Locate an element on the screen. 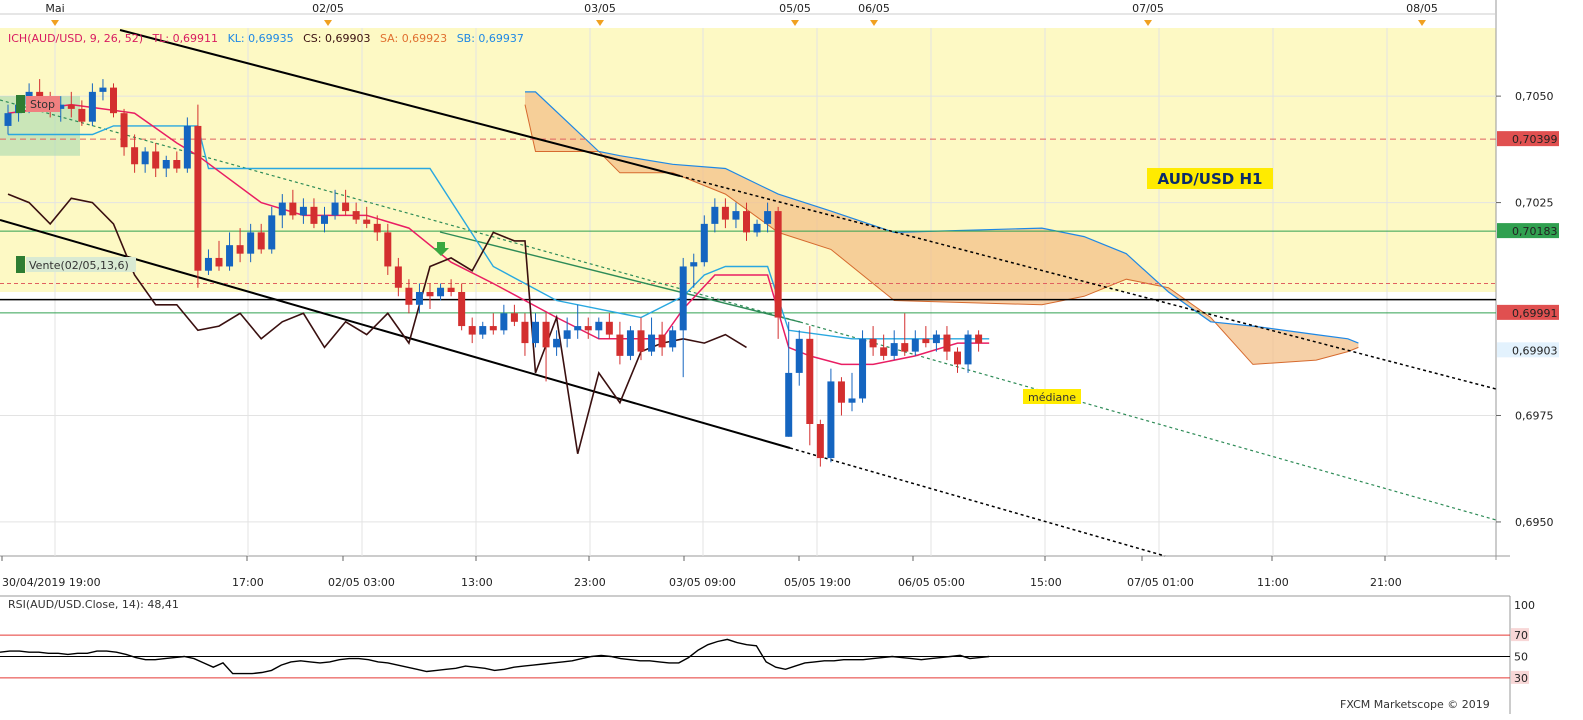 This screenshot has height=720, width=1583. x-tick-label: 23:00 is located at coordinates (590, 582).